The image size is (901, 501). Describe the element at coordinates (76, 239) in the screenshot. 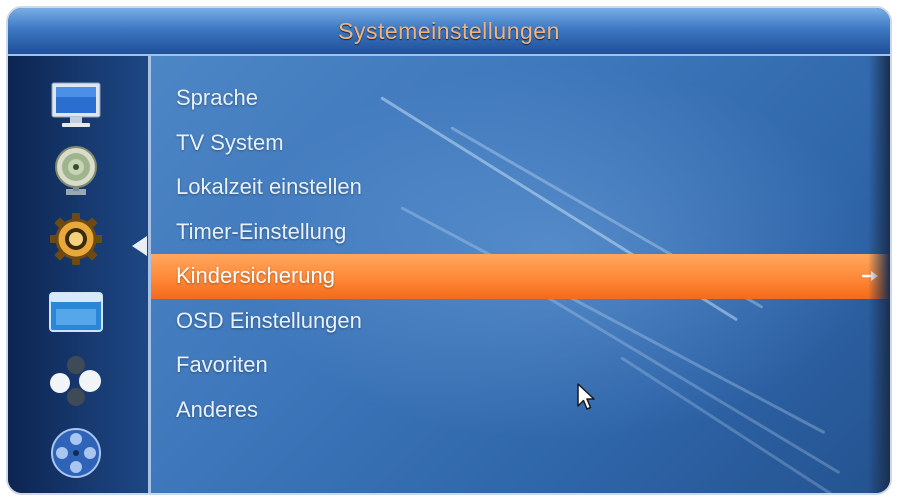

I see `gear-icon` at that location.